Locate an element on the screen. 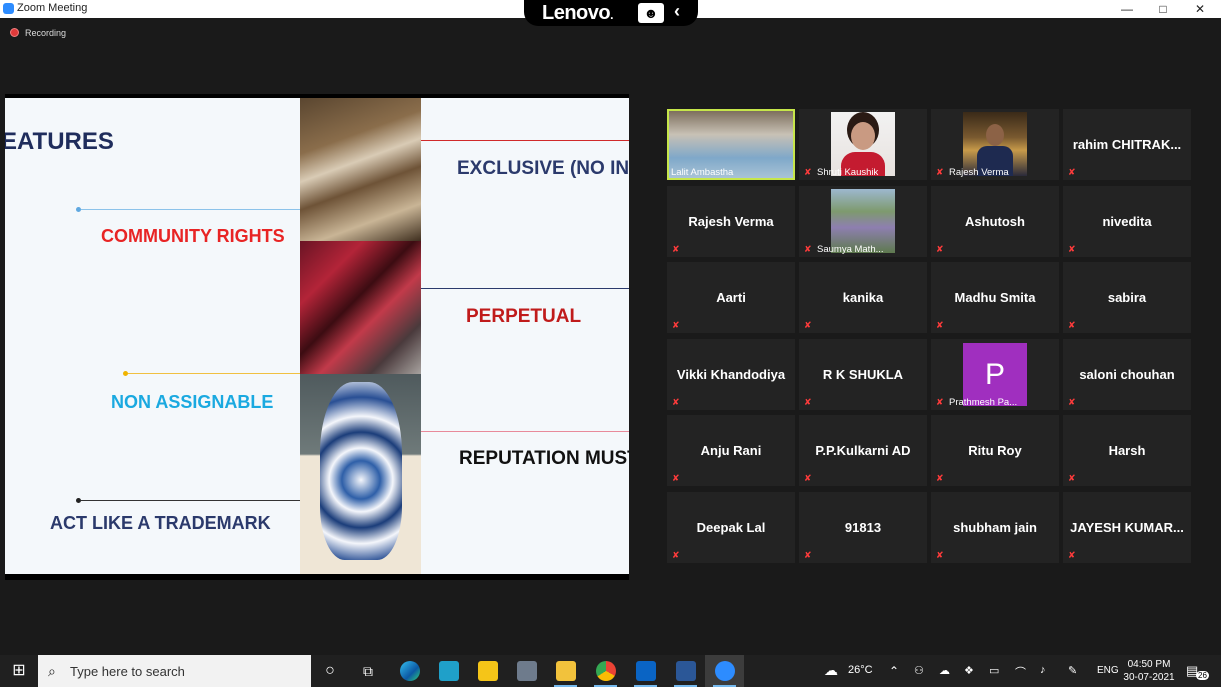  participant-tile: kanika ✘ is located at coordinates (863, 297).